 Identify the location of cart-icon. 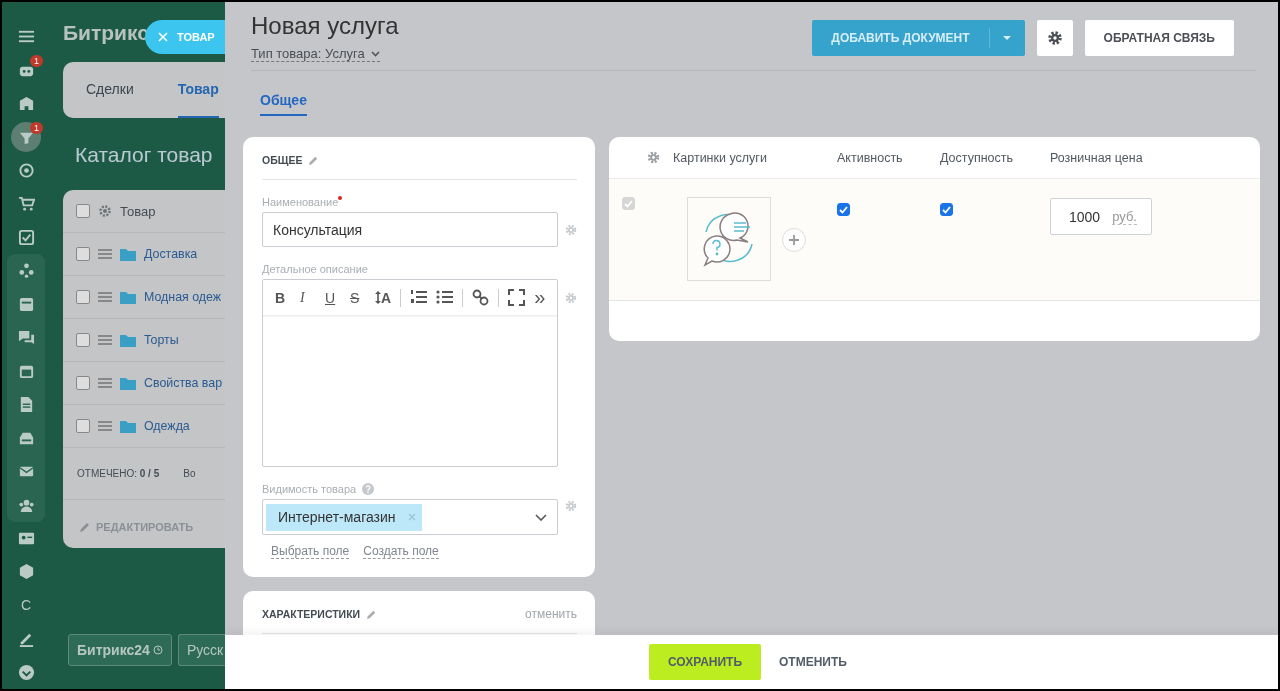
(26, 204).